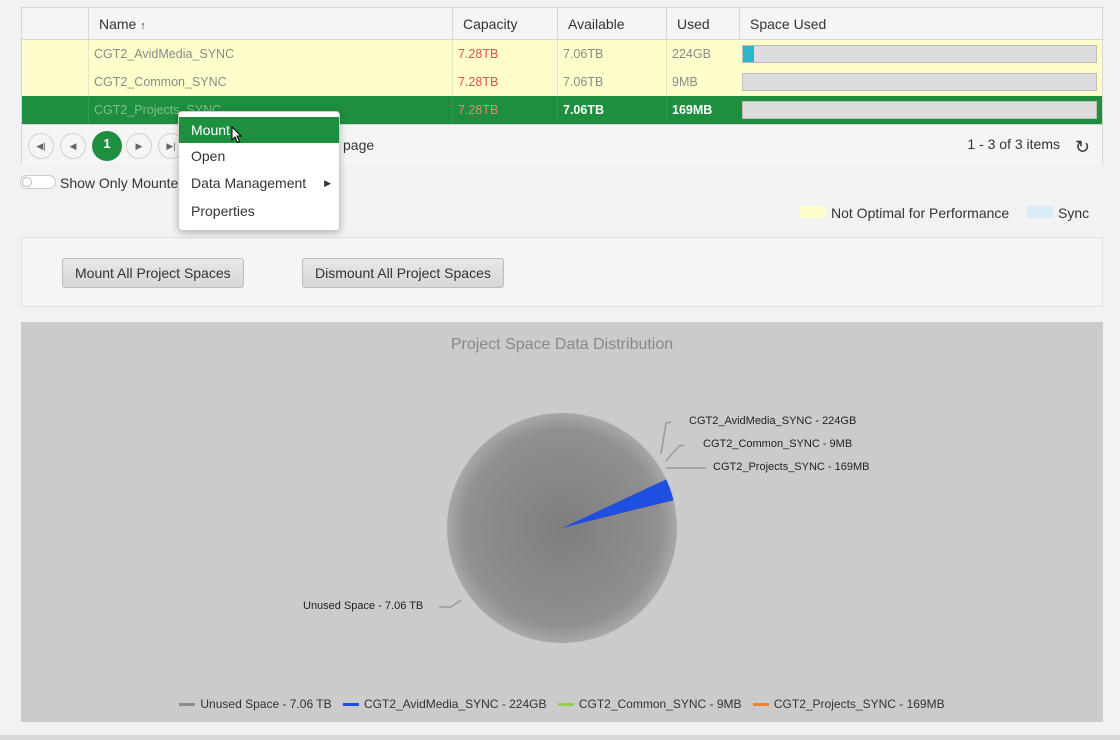 This screenshot has height=740, width=1120. What do you see at coordinates (259, 130) in the screenshot?
I see `menu-item-mount: Mount` at bounding box center [259, 130].